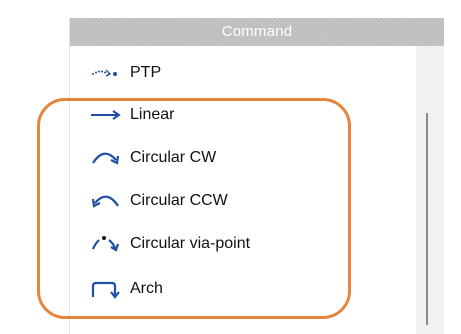 The width and height of the screenshot is (461, 334). Describe the element at coordinates (146, 288) in the screenshot. I see `command-label: Arch` at that location.